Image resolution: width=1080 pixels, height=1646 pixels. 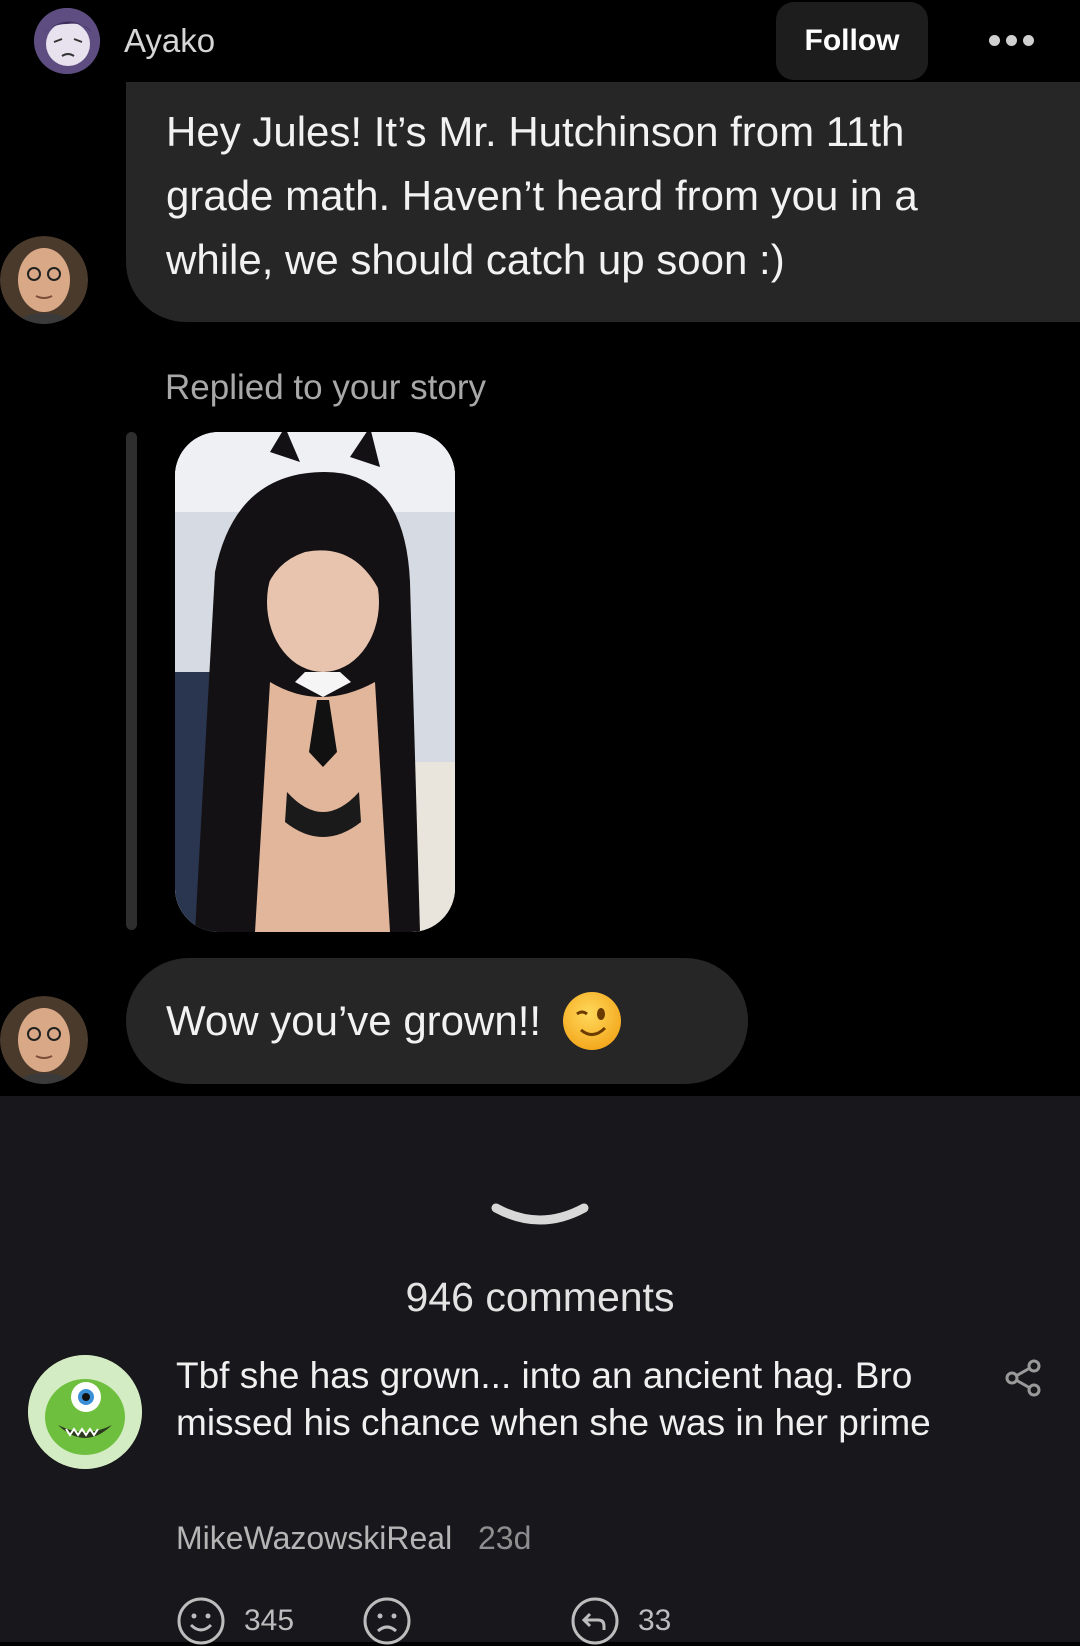 What do you see at coordinates (595, 1621) in the screenshot?
I see `reply-icon` at bounding box center [595, 1621].